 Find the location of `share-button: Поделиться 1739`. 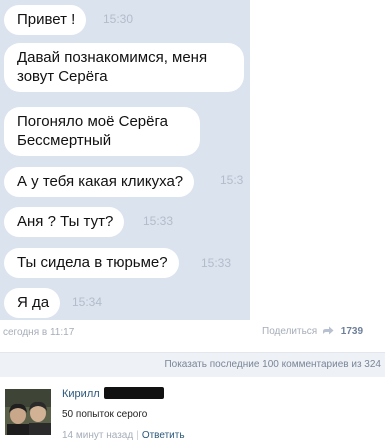

share-button: Поделиться 1739 is located at coordinates (312, 331).